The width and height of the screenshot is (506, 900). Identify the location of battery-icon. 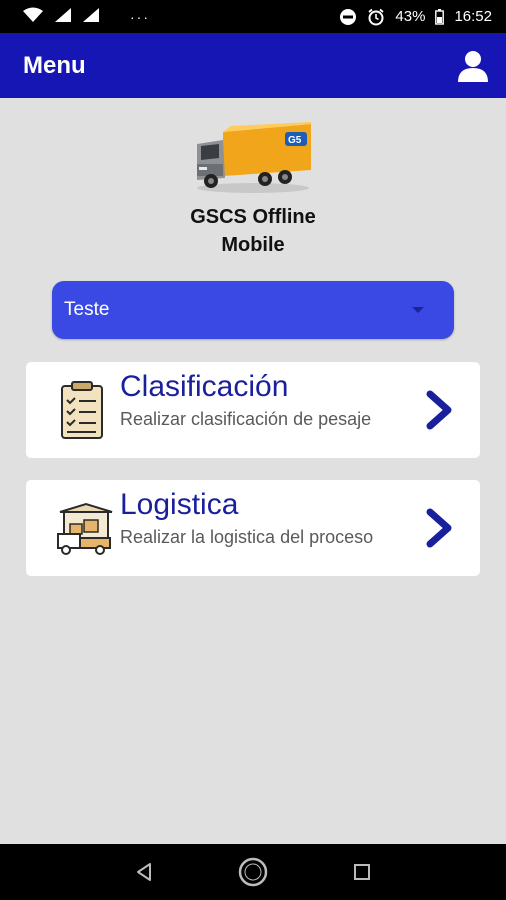
(440, 16).